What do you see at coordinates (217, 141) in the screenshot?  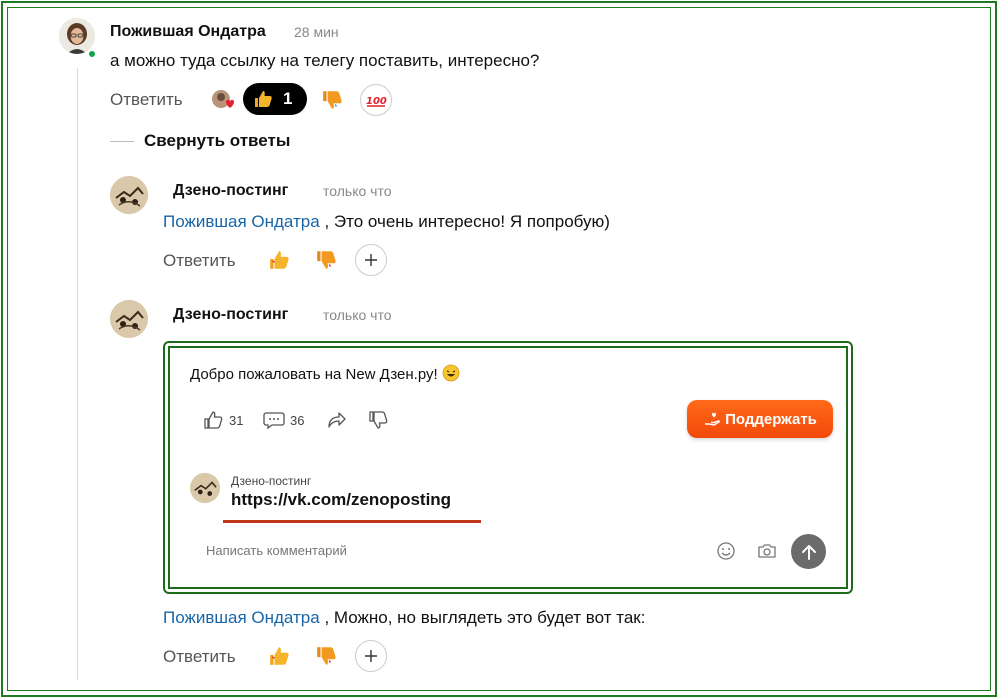 I see `collapse-replies-button: Свернуть ответы` at bounding box center [217, 141].